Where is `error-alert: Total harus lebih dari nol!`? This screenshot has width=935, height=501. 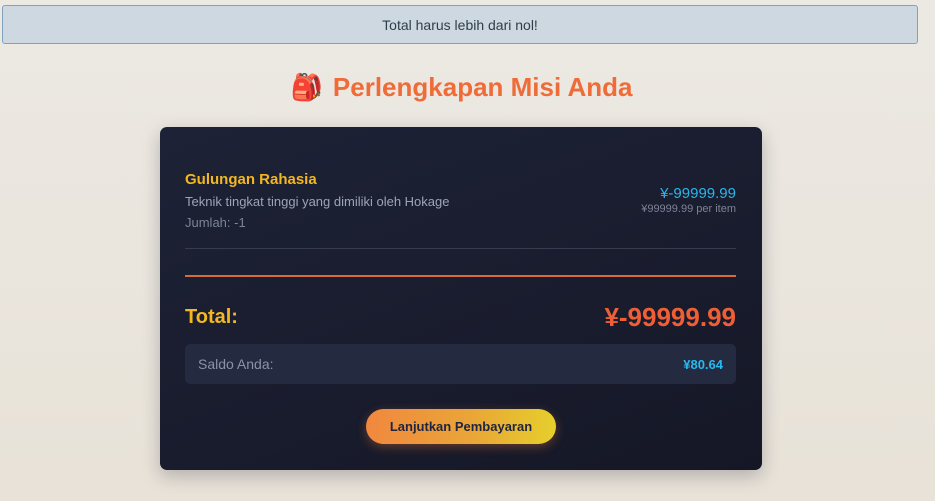
error-alert: Total harus lebih dari nol! is located at coordinates (460, 24).